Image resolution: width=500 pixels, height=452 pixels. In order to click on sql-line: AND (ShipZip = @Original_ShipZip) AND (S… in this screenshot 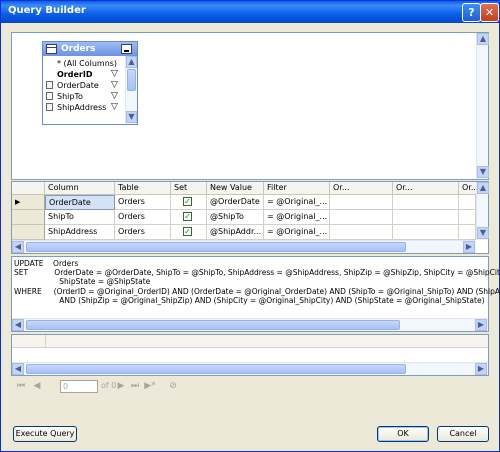, I will do `click(249, 300)`.